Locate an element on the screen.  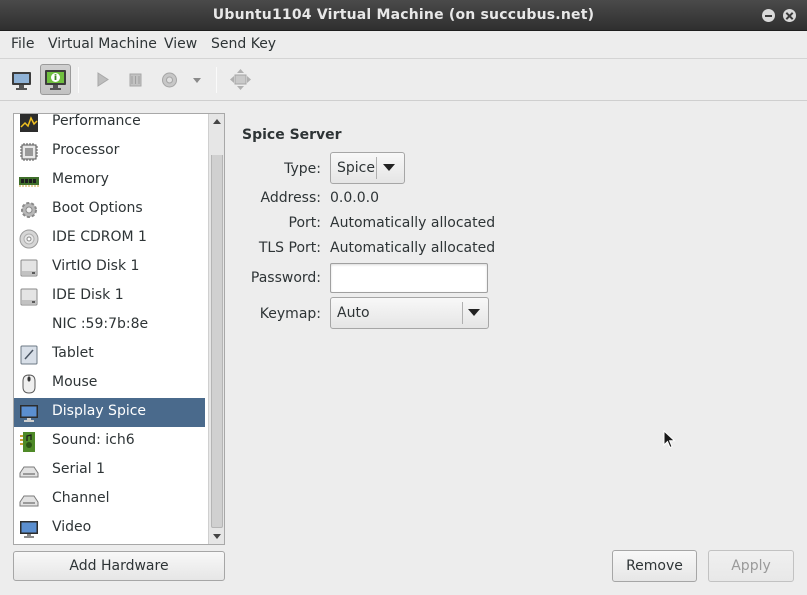
serial-icon is located at coordinates (29, 472).